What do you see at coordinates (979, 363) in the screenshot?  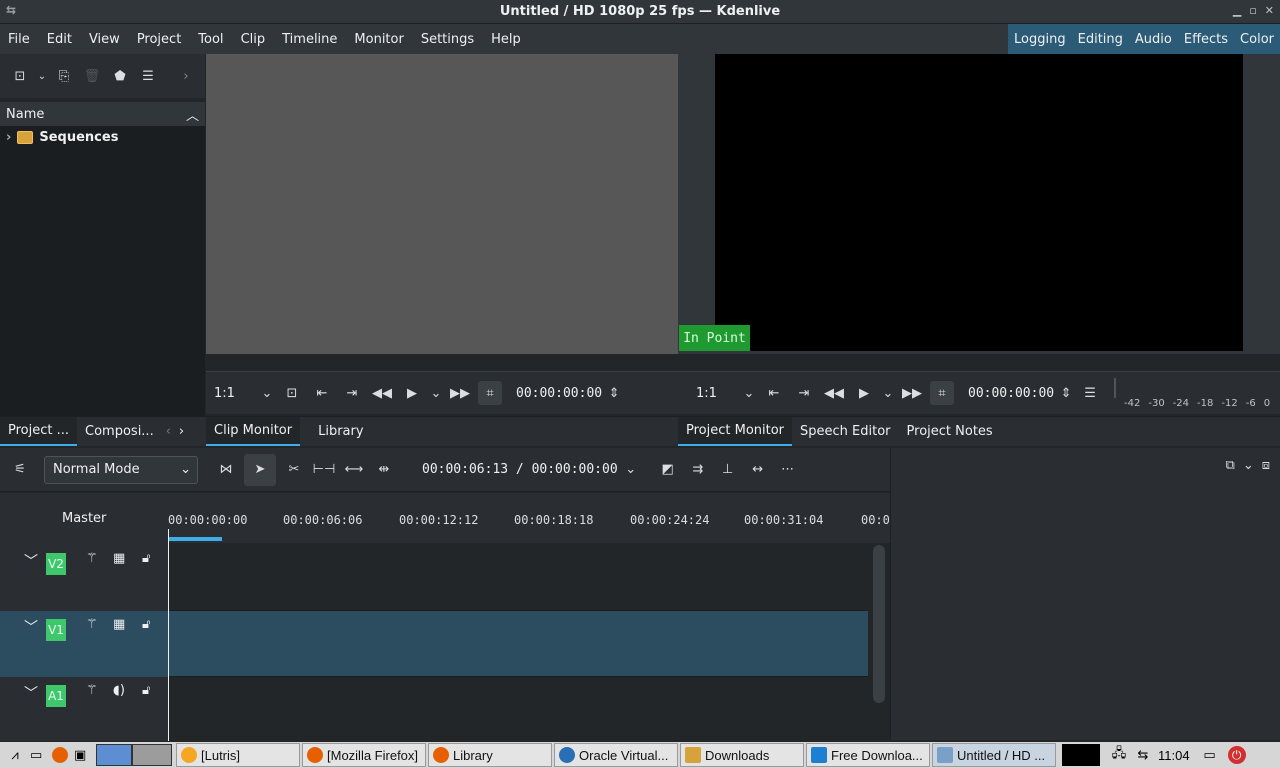 I see `project-monitor-ruler` at bounding box center [979, 363].